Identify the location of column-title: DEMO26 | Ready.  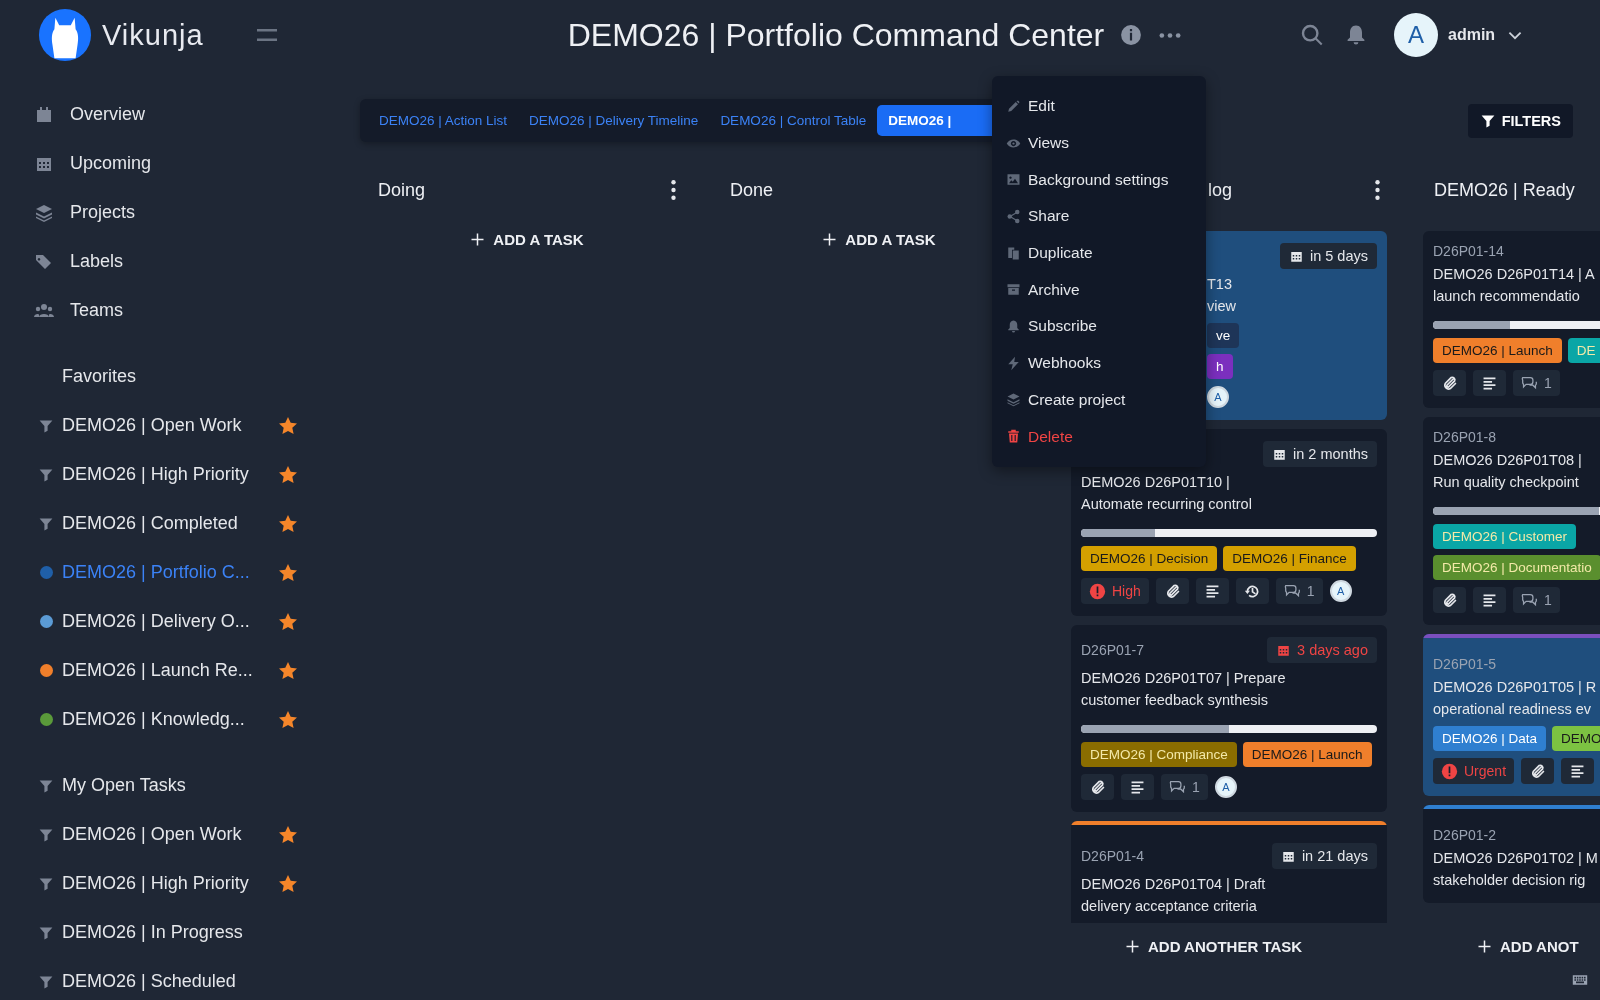
(1504, 190).